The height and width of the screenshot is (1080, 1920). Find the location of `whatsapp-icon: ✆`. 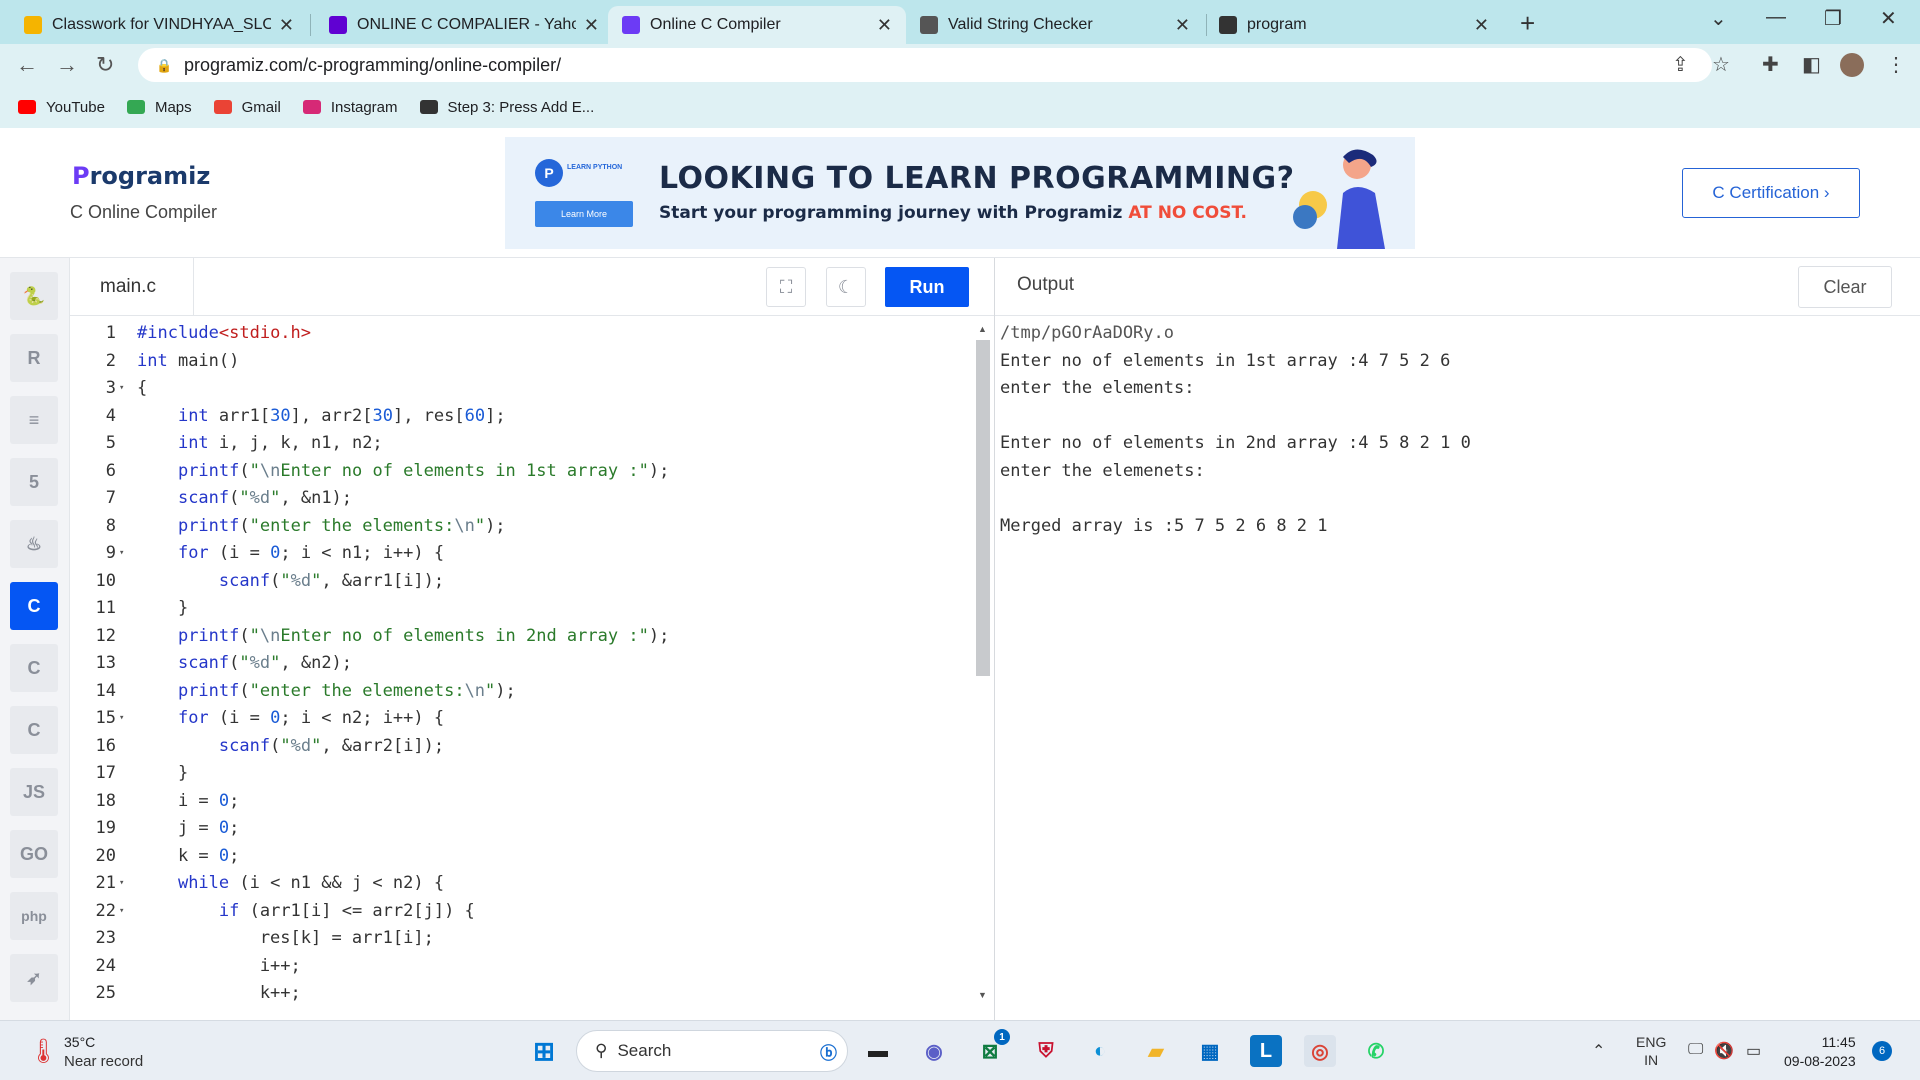

whatsapp-icon: ✆ is located at coordinates (1376, 1051).